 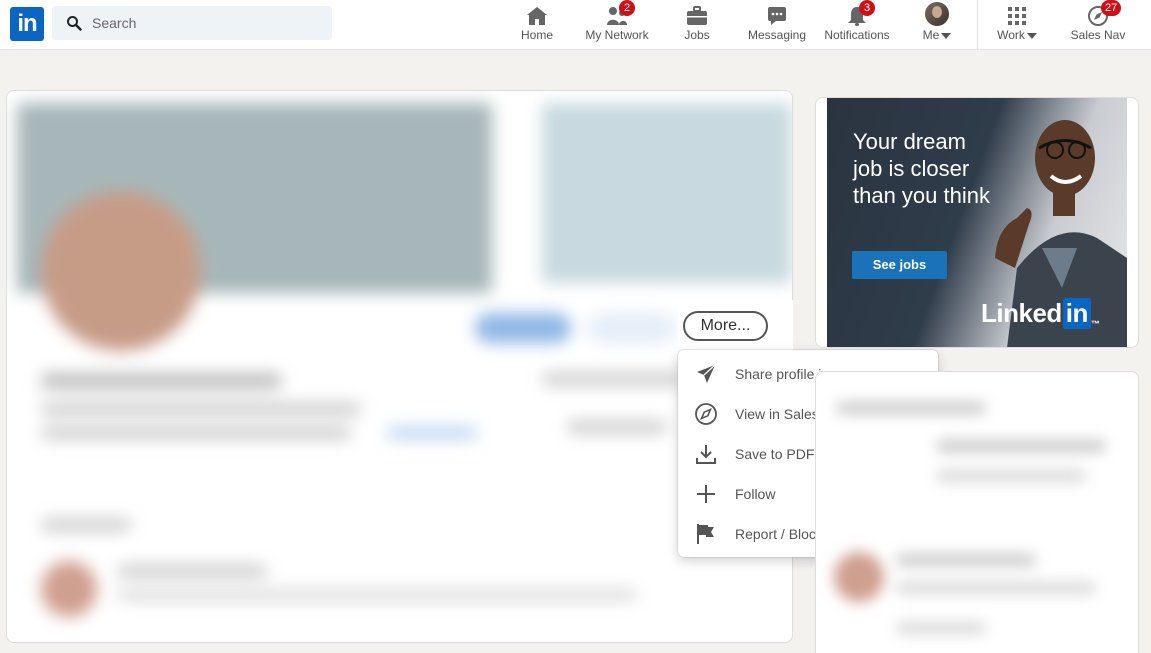 What do you see at coordinates (857, 35) in the screenshot?
I see `nav-notifications-label: Notifications` at bounding box center [857, 35].